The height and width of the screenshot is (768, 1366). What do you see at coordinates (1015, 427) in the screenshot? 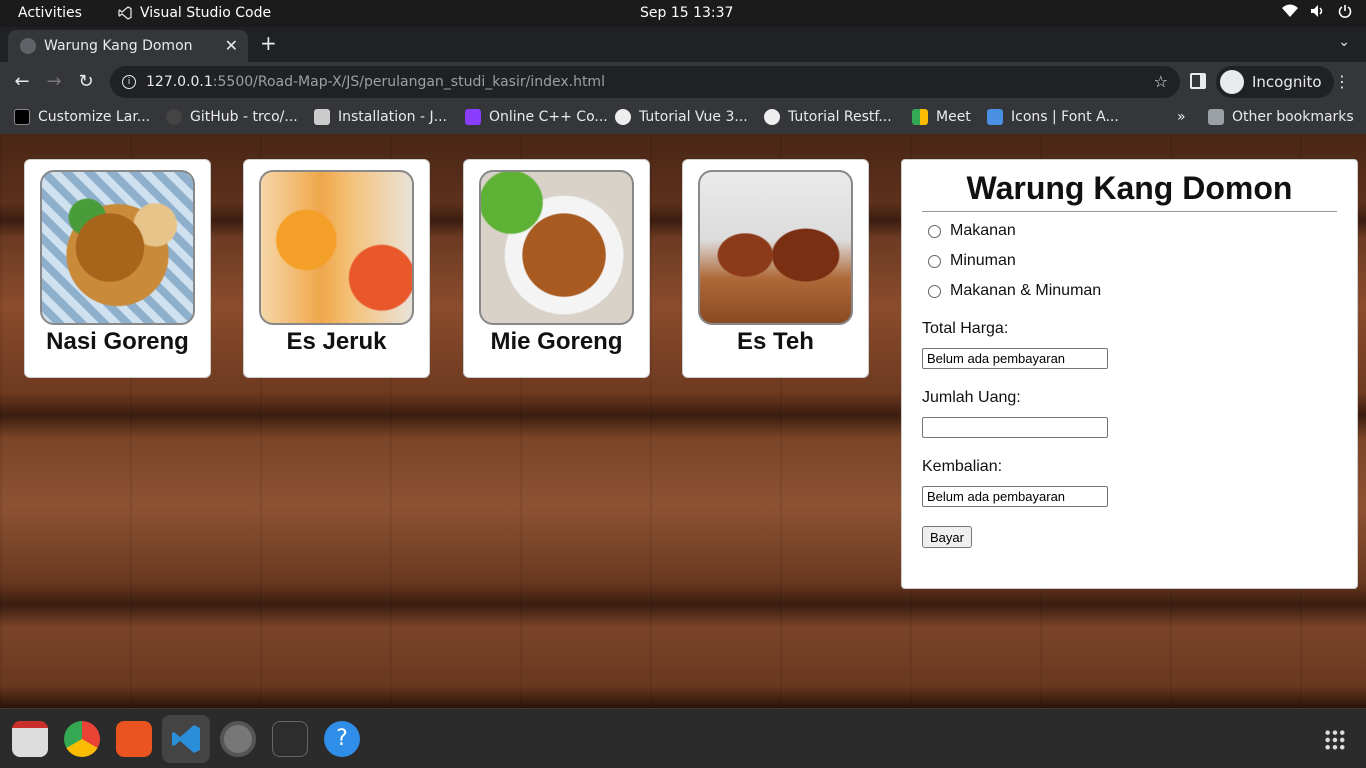
I see `money-input` at bounding box center [1015, 427].